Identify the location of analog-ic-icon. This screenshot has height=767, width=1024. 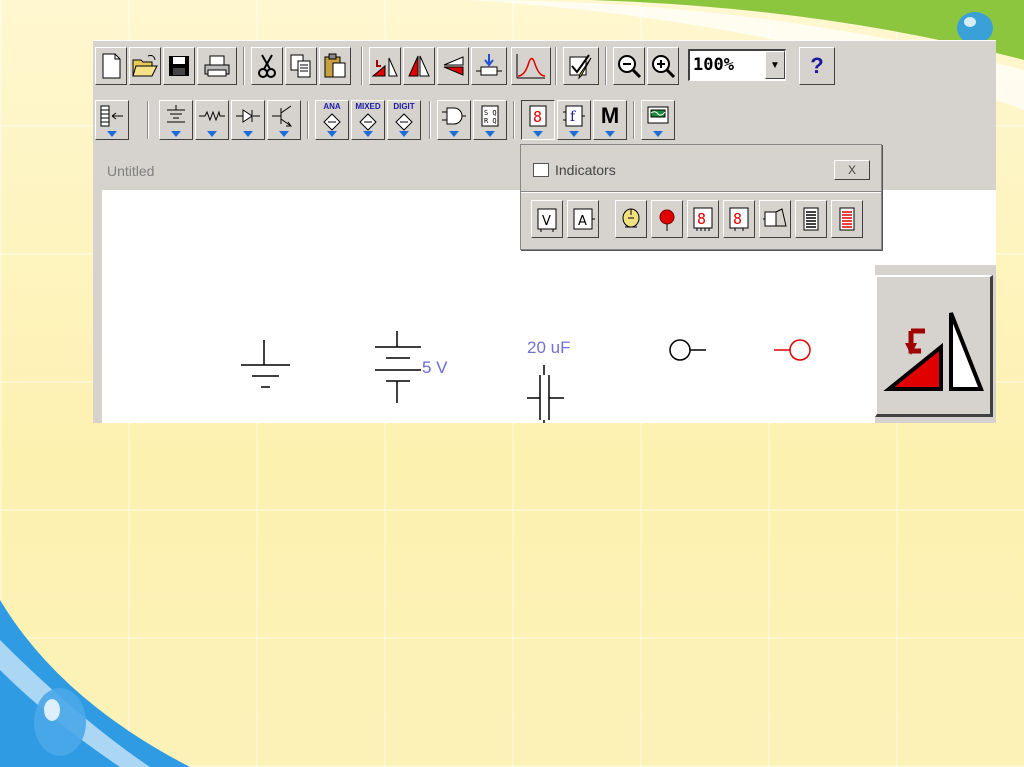
(332, 122).